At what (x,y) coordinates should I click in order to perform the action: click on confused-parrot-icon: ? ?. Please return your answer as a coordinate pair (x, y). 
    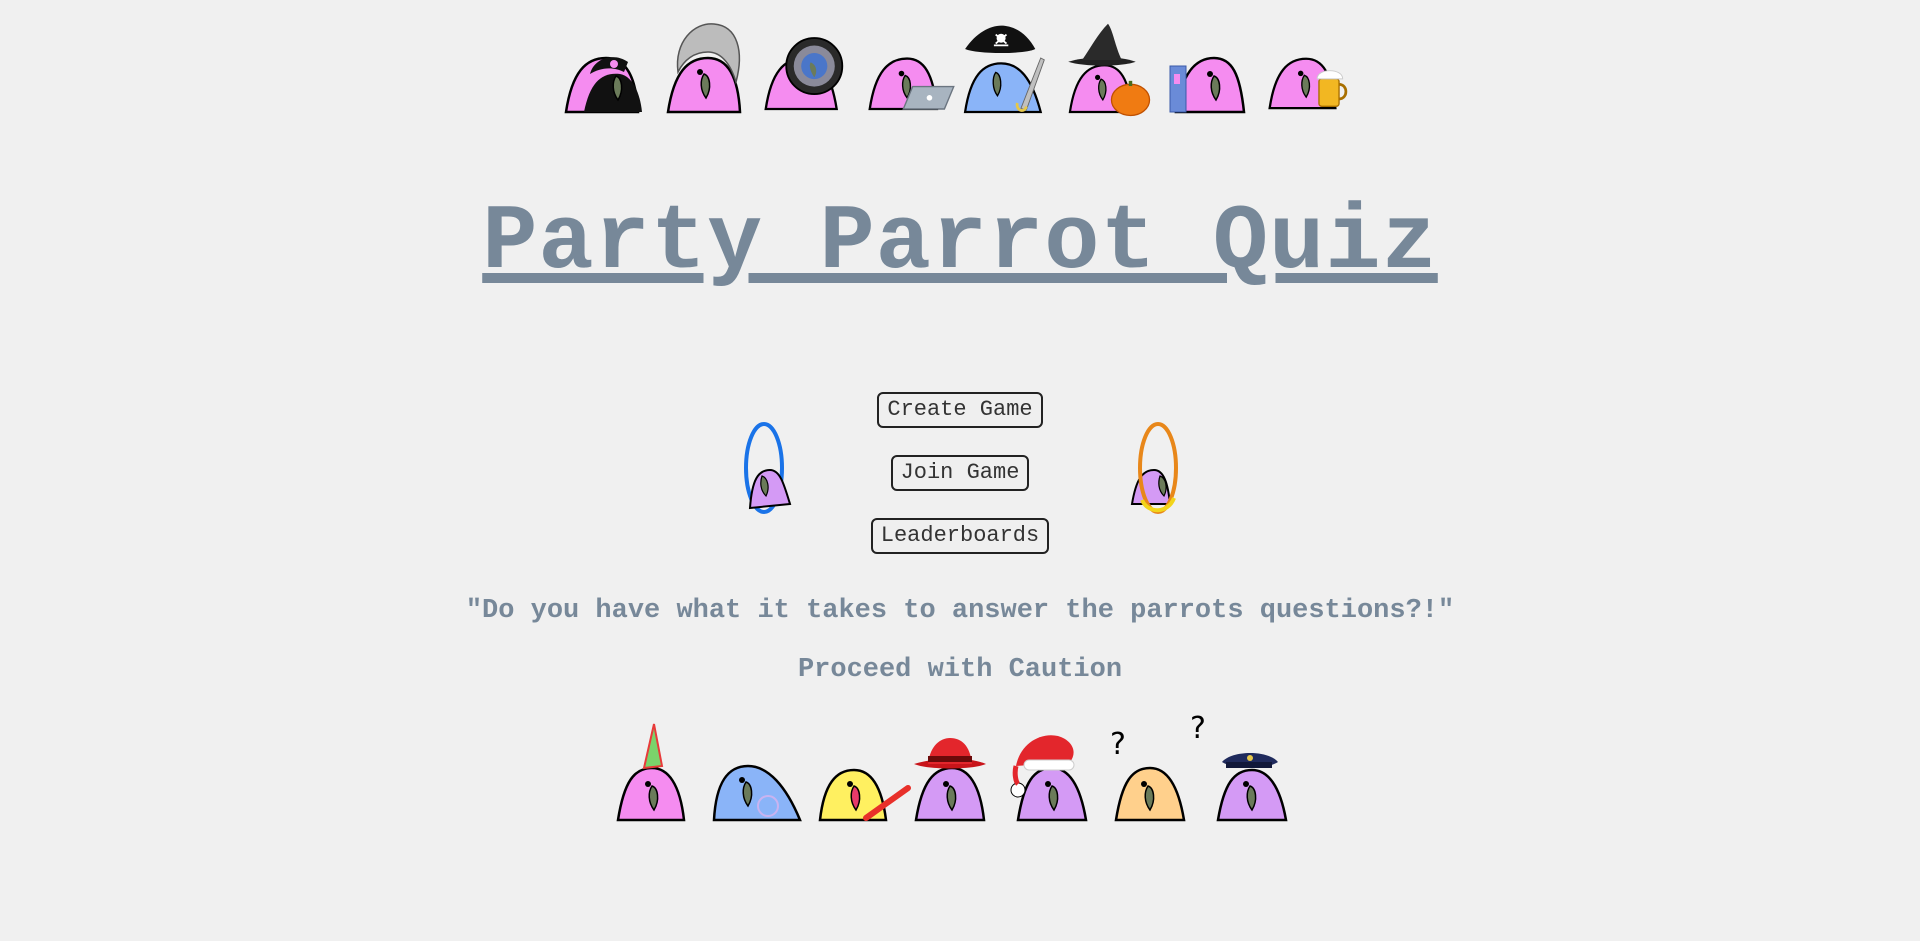
    Looking at the image, I should click on (1157, 766).